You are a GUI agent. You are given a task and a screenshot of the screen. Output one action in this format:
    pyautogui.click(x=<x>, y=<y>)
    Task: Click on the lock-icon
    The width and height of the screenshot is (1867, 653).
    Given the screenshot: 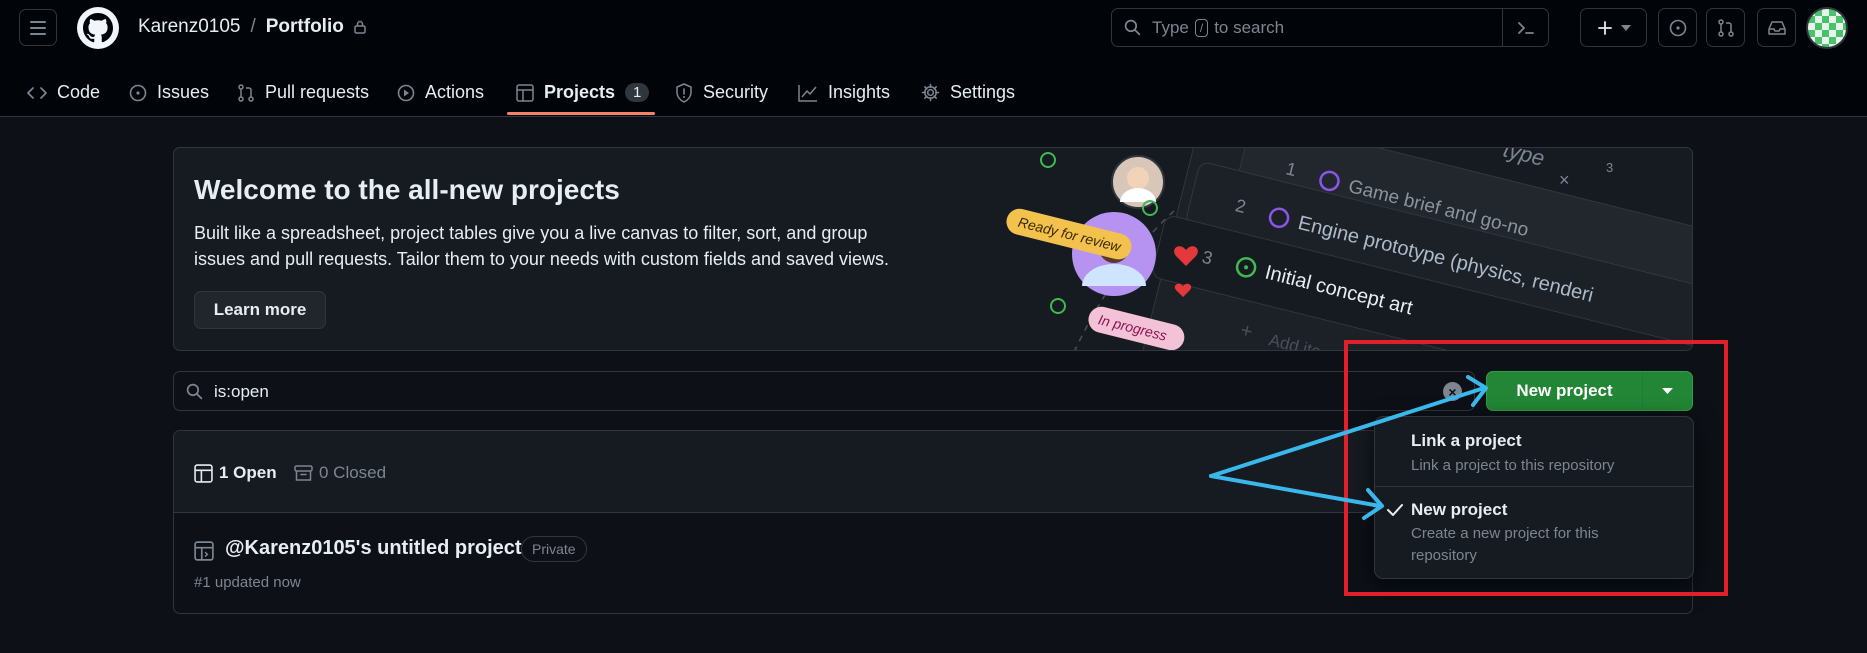 What is the action you would take?
    pyautogui.click(x=360, y=27)
    